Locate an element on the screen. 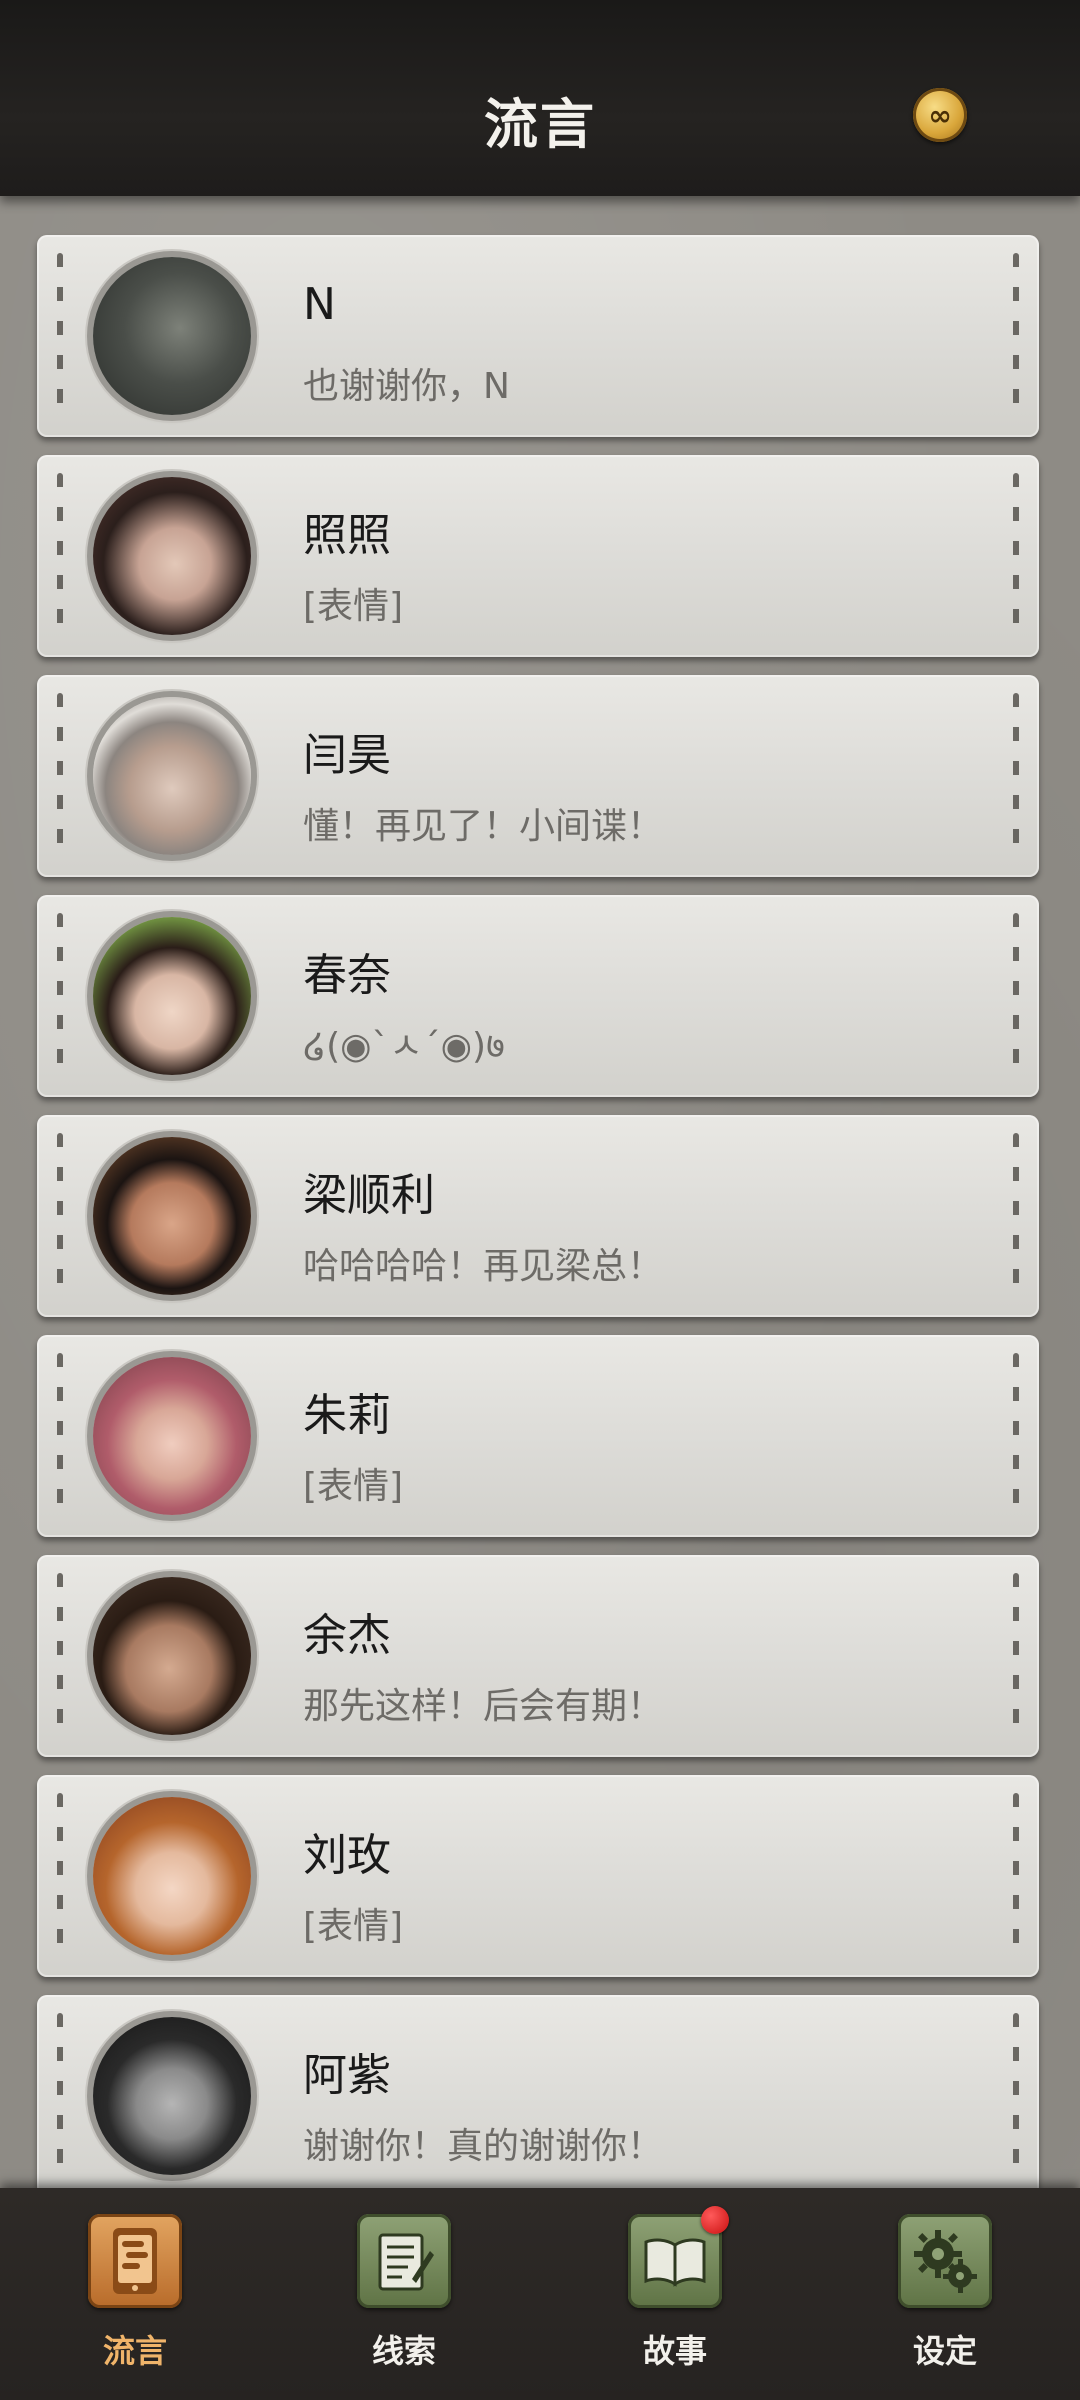  tab-label: 设定 is located at coordinates (944, 2351).